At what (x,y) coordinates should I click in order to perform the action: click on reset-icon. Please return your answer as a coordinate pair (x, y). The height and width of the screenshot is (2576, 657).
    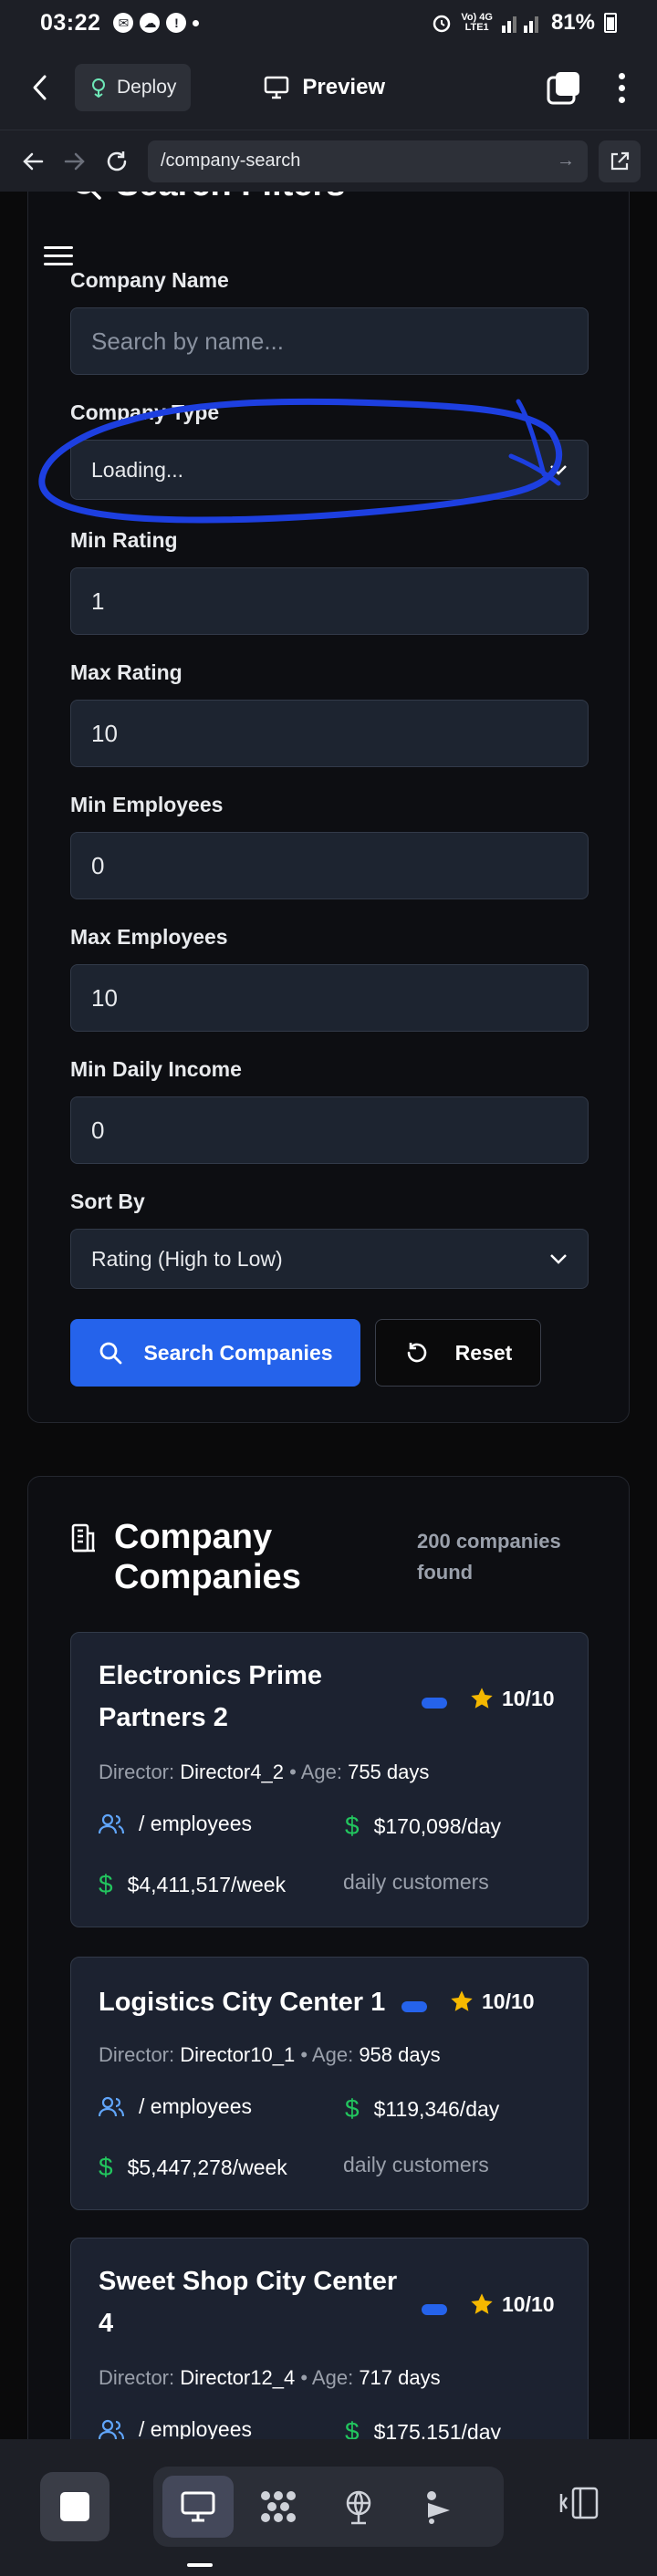
    Looking at the image, I should click on (416, 1353).